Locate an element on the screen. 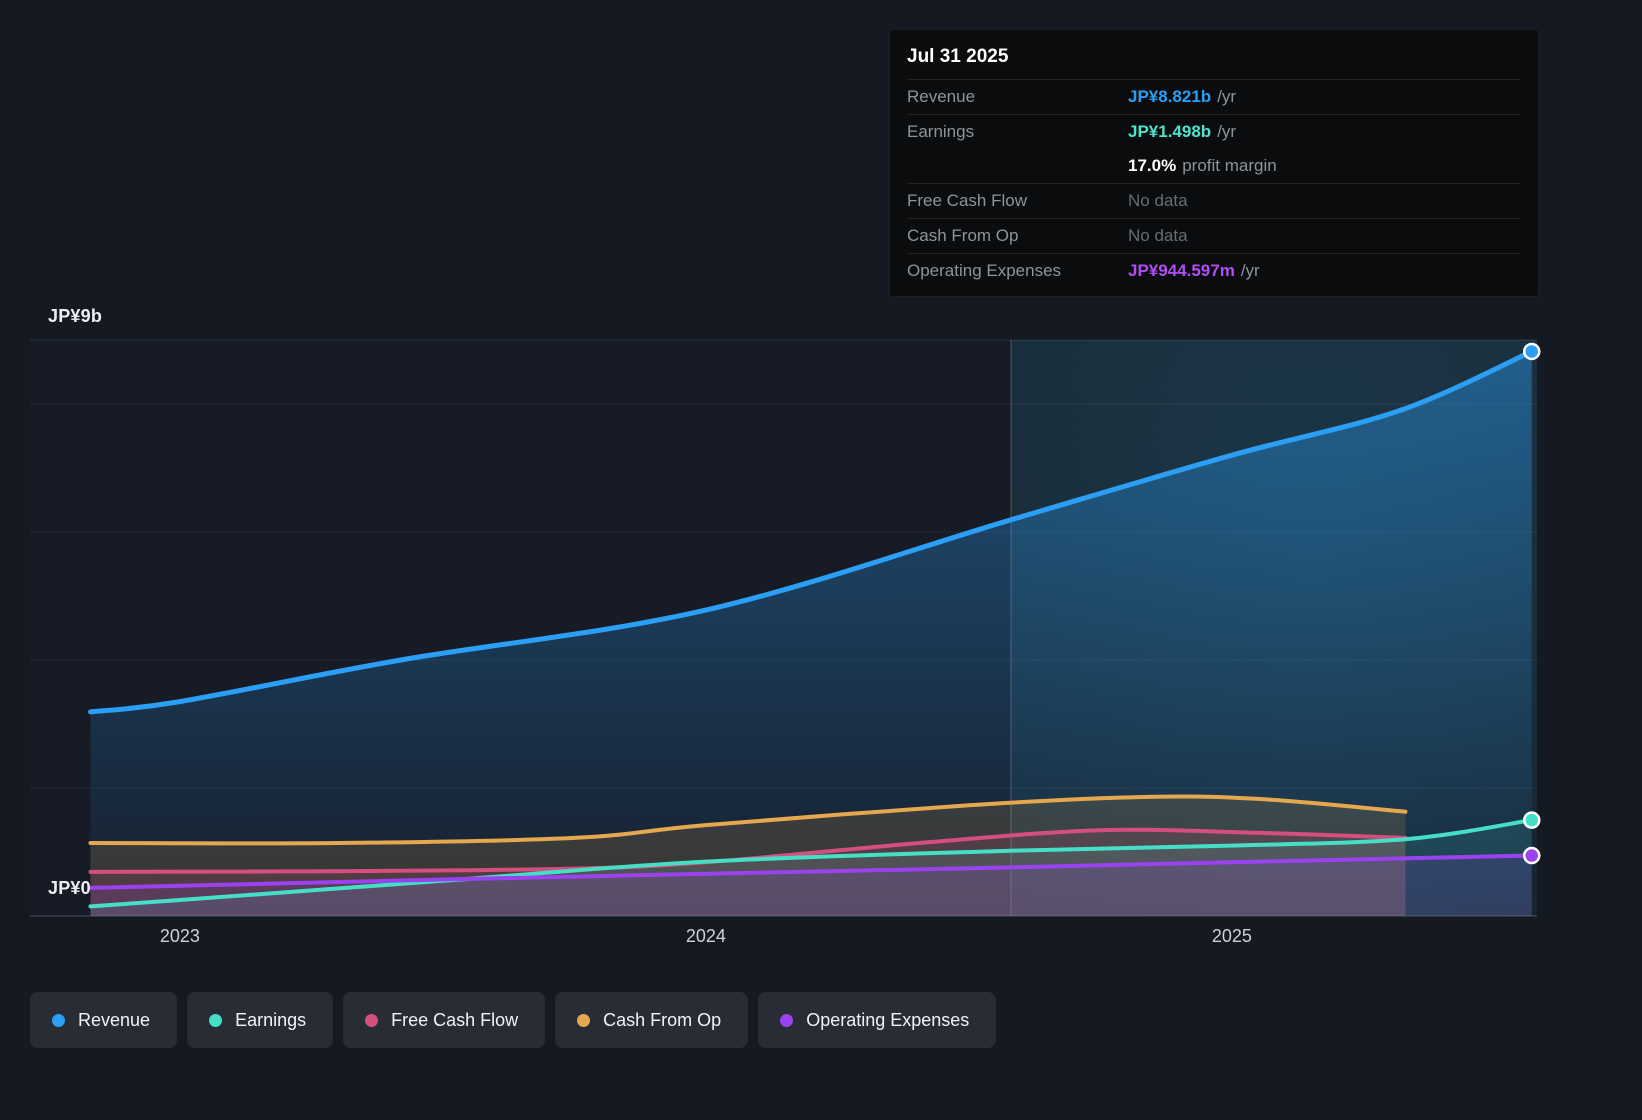  legend-item-cash-from-op: Cash From Op is located at coordinates (652, 1020).